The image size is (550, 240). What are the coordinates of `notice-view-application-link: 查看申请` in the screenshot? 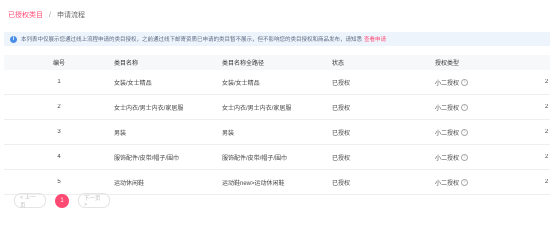 It's located at (375, 39).